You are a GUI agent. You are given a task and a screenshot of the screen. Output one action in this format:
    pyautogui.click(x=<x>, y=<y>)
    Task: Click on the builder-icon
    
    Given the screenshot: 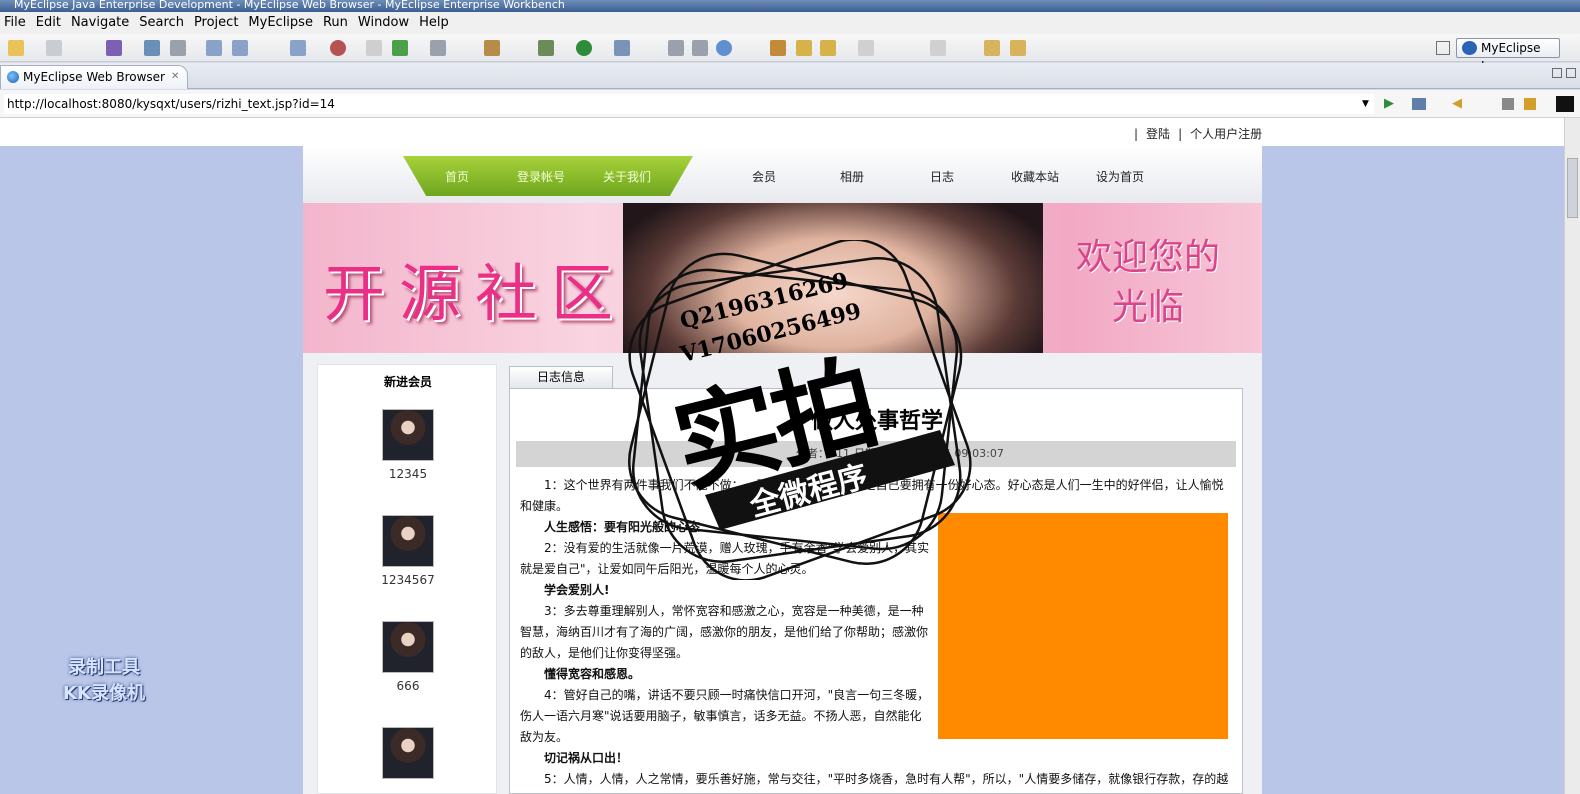 What is the action you would take?
    pyautogui.click(x=492, y=48)
    